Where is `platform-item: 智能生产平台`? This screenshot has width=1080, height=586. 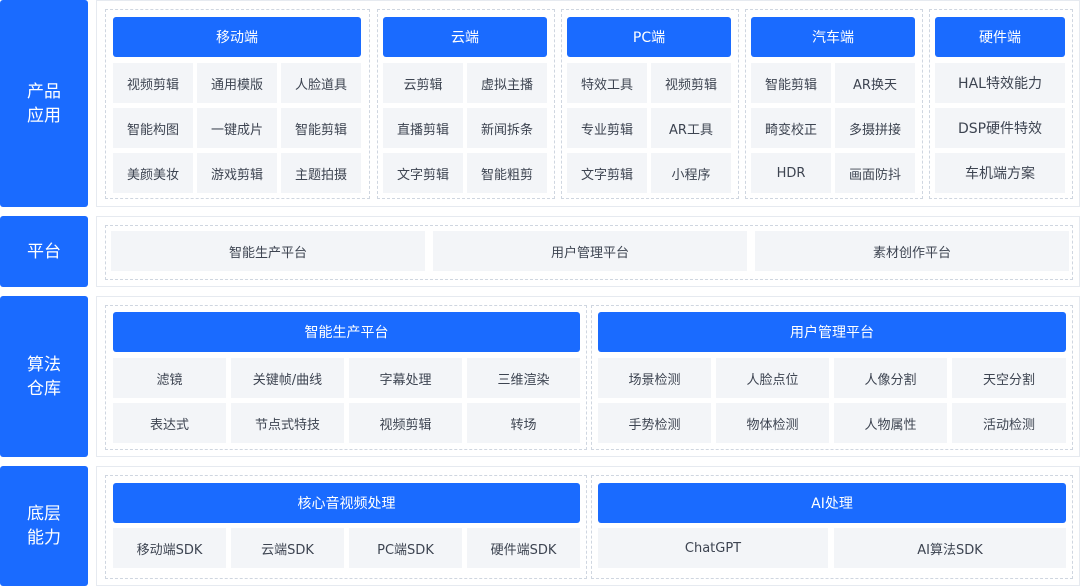 platform-item: 智能生产平台 is located at coordinates (268, 251).